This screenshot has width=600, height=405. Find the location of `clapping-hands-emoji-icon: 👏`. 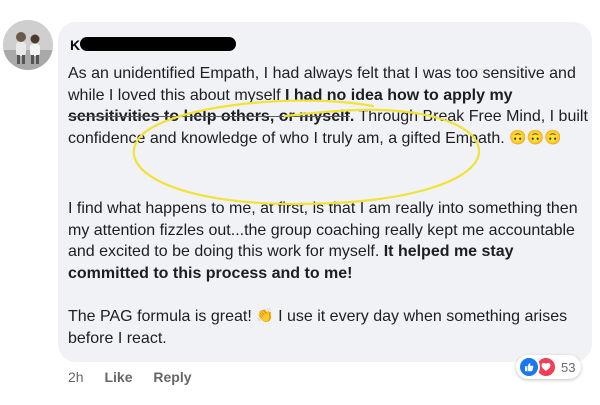

clapping-hands-emoji-icon: 👏 is located at coordinates (265, 315).